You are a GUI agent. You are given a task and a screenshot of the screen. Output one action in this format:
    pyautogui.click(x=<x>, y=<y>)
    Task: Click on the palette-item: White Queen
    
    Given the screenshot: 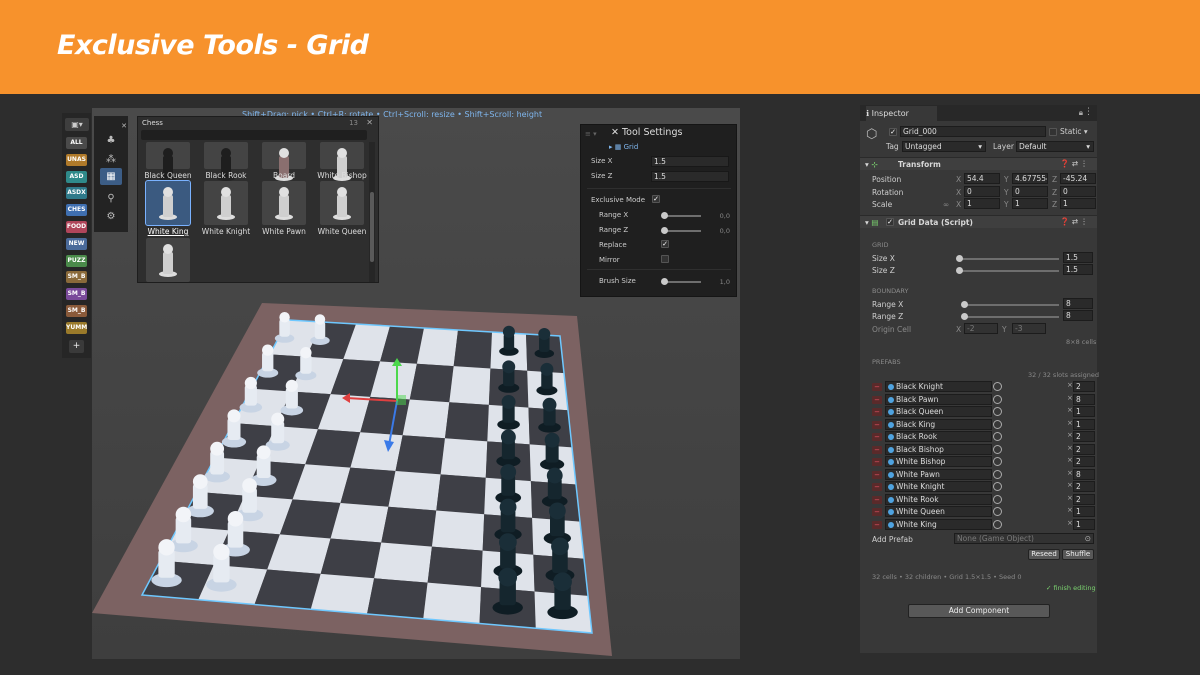 What is the action you would take?
    pyautogui.click(x=342, y=208)
    